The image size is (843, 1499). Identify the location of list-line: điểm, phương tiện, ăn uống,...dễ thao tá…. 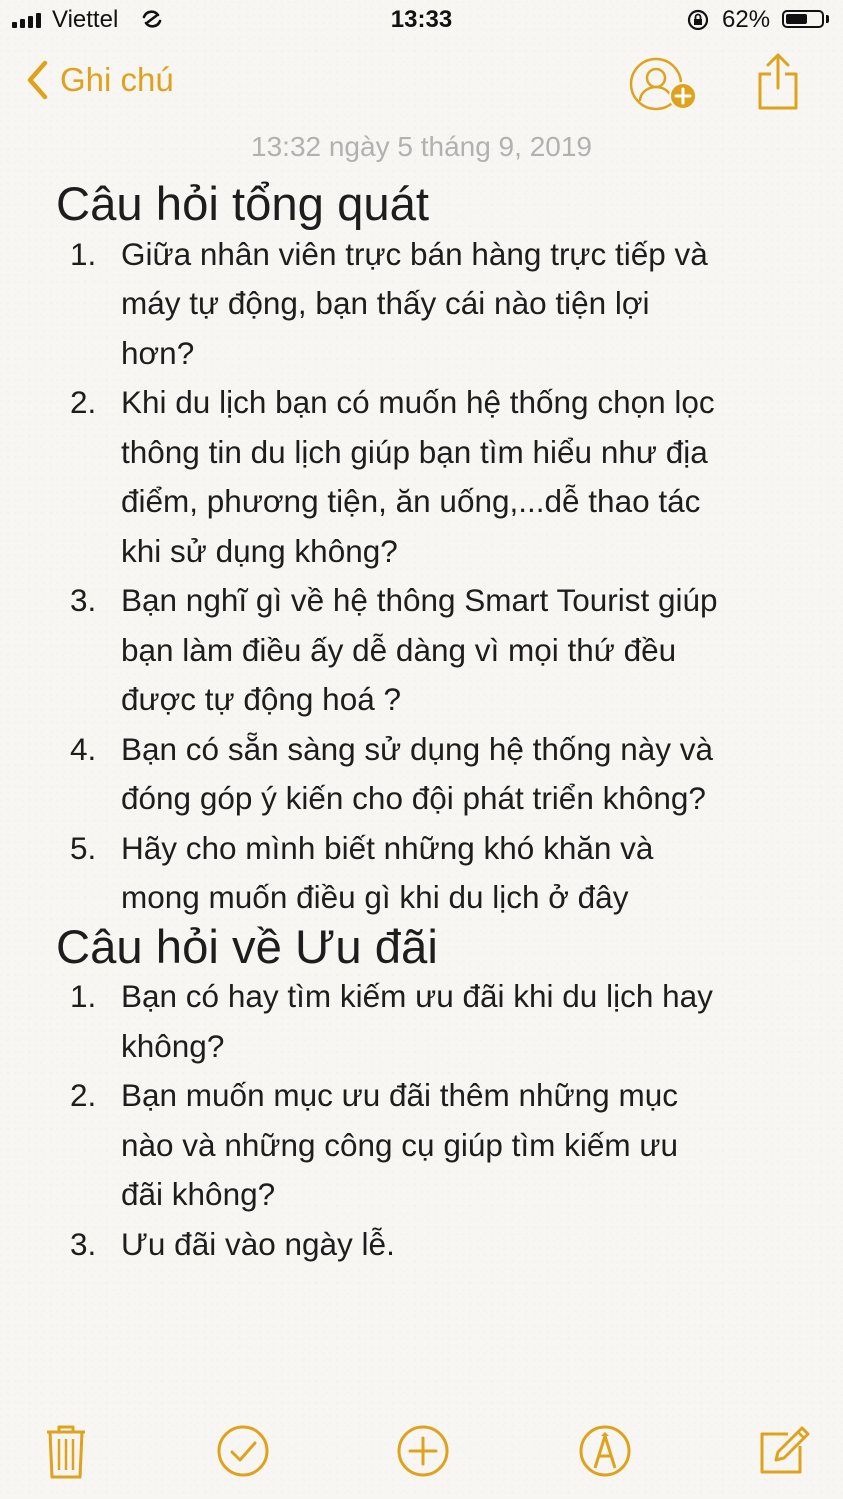
(411, 501).